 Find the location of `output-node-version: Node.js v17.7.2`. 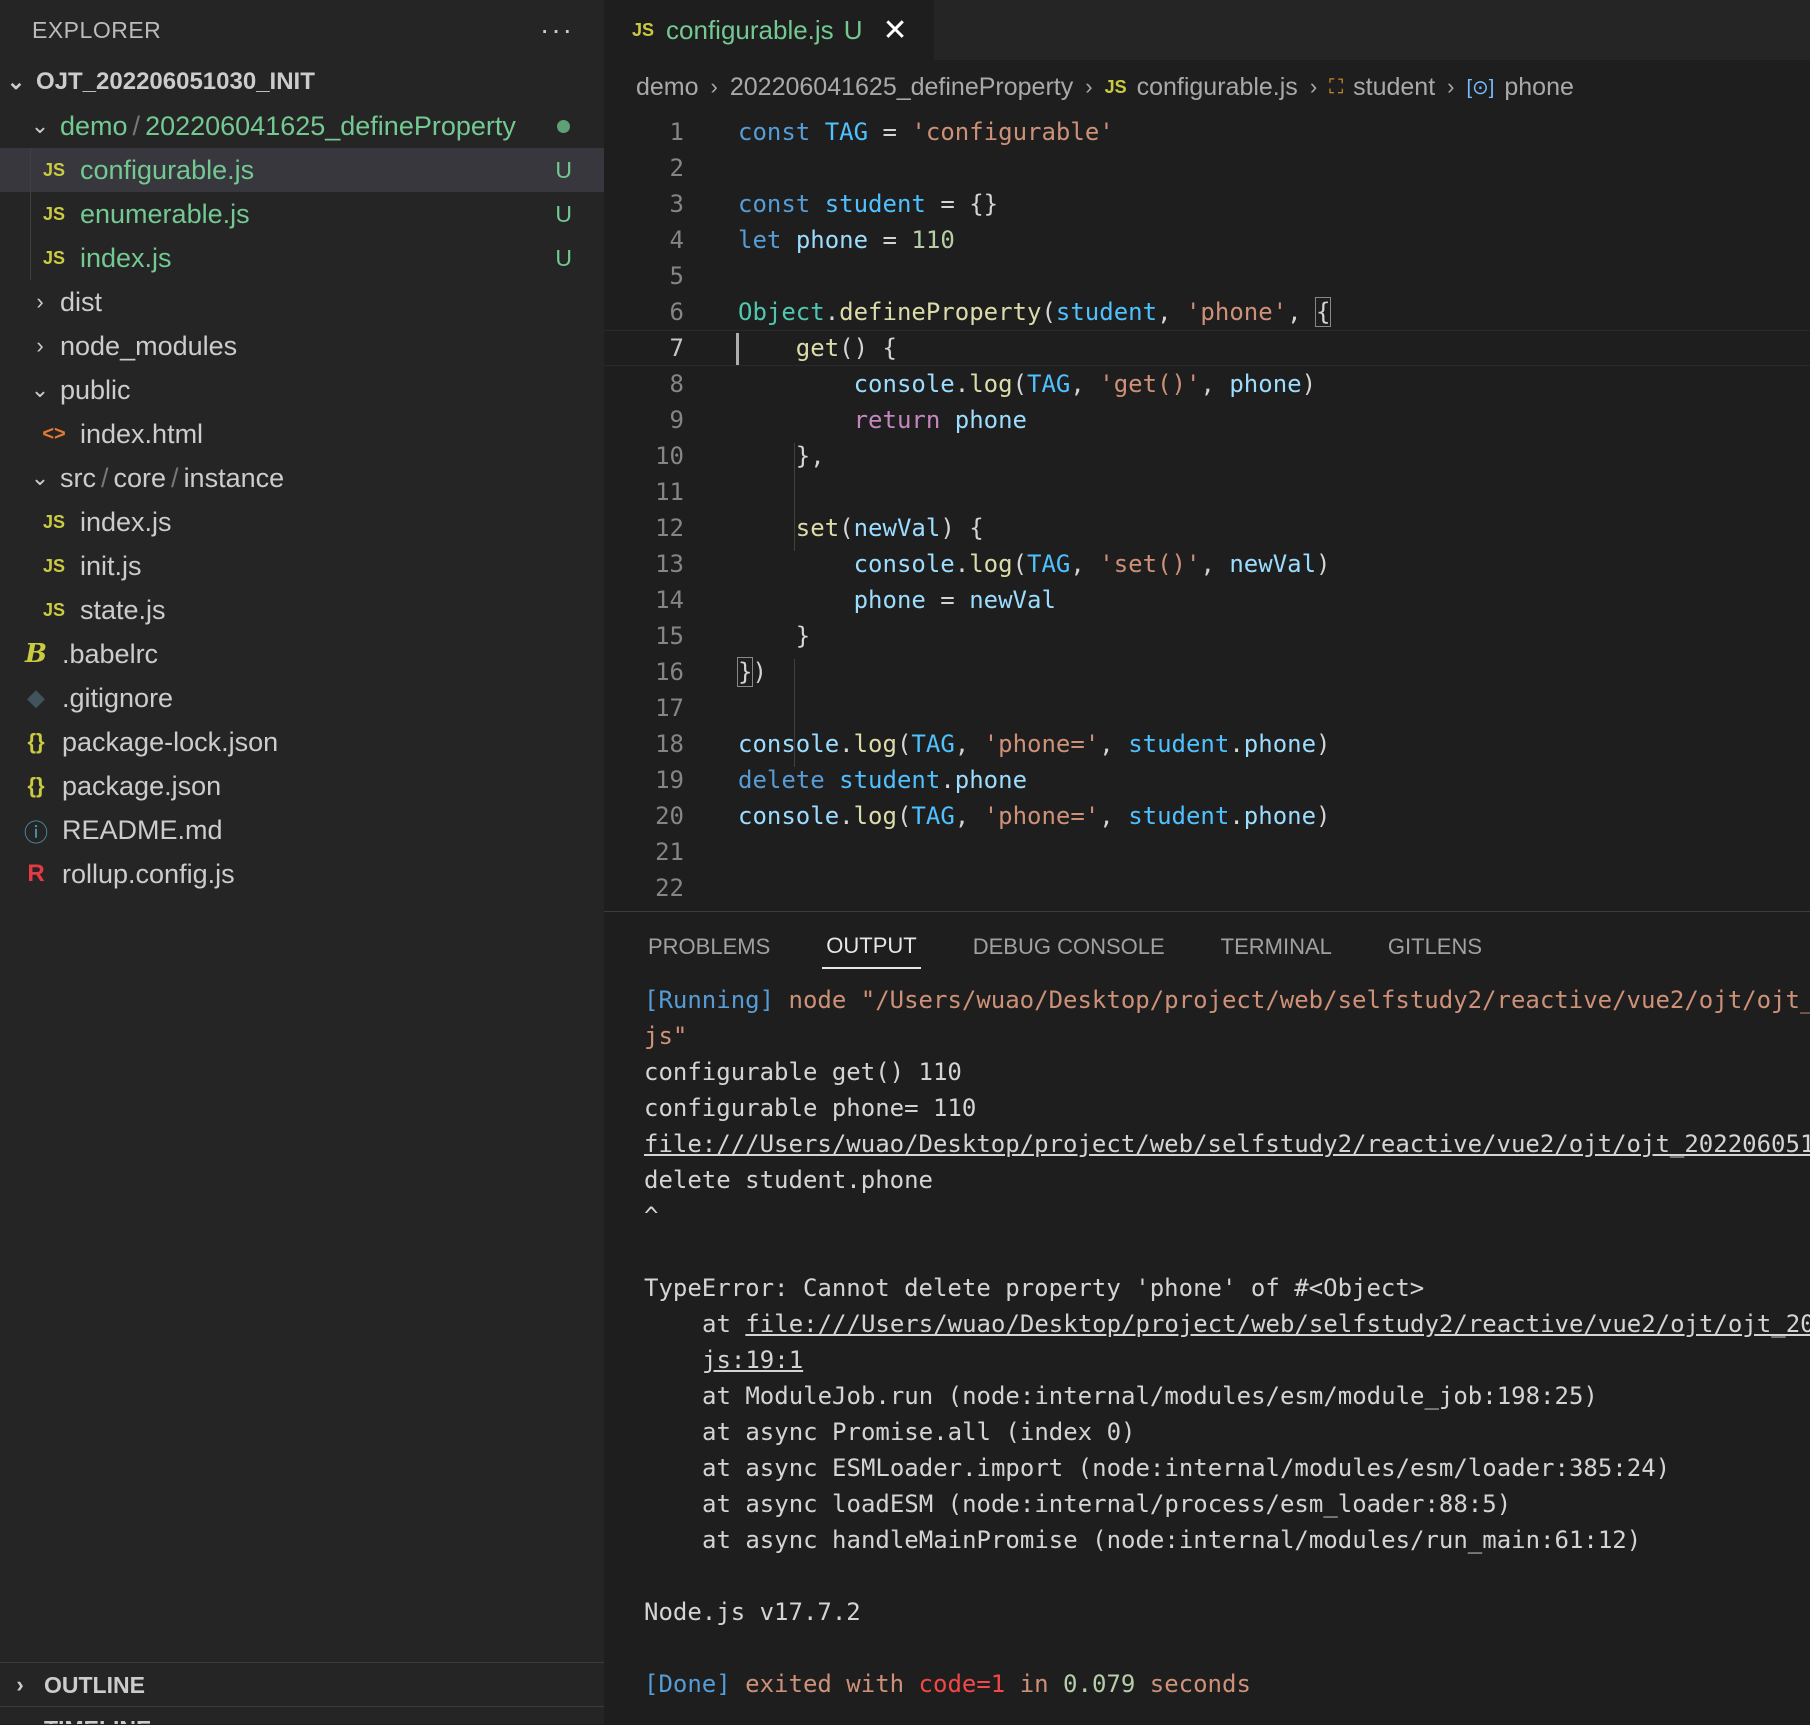

output-node-version: Node.js v17.7.2 is located at coordinates (752, 1612).